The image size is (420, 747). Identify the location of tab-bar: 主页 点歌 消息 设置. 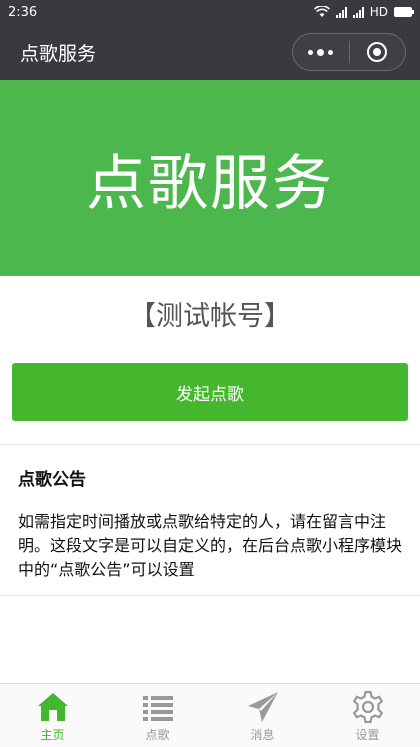
(210, 715).